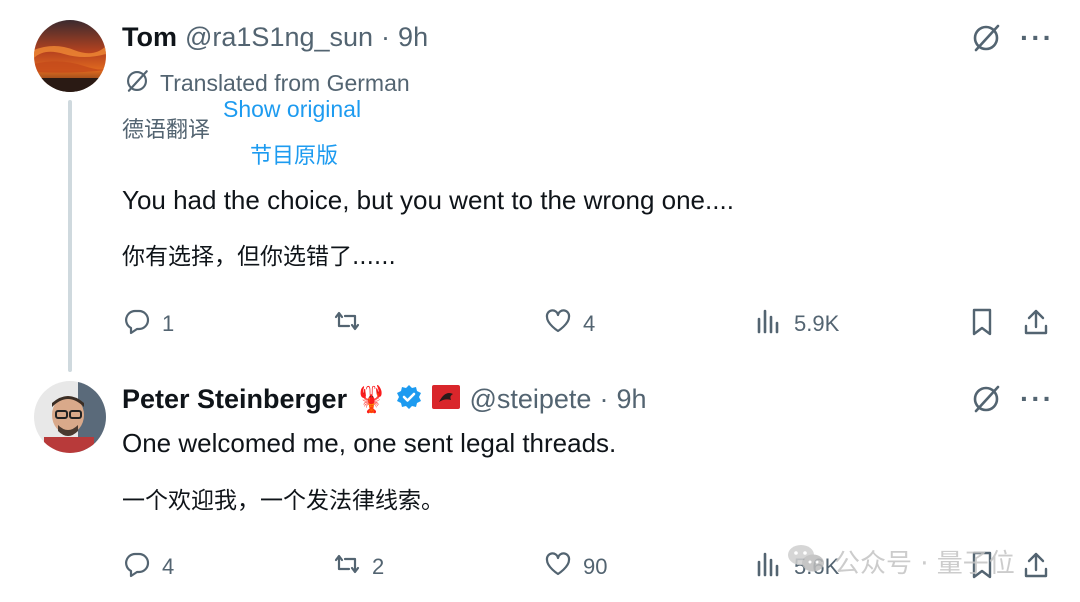 The image size is (1080, 602). What do you see at coordinates (283, 501) in the screenshot?
I see `tweet2-text-zh: 一个欢迎我，一个发法律线索。` at bounding box center [283, 501].